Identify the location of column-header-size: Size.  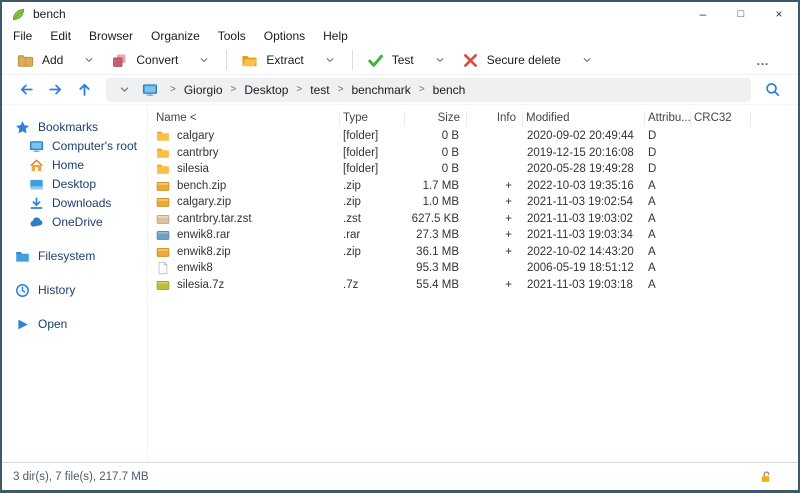
(436, 118).